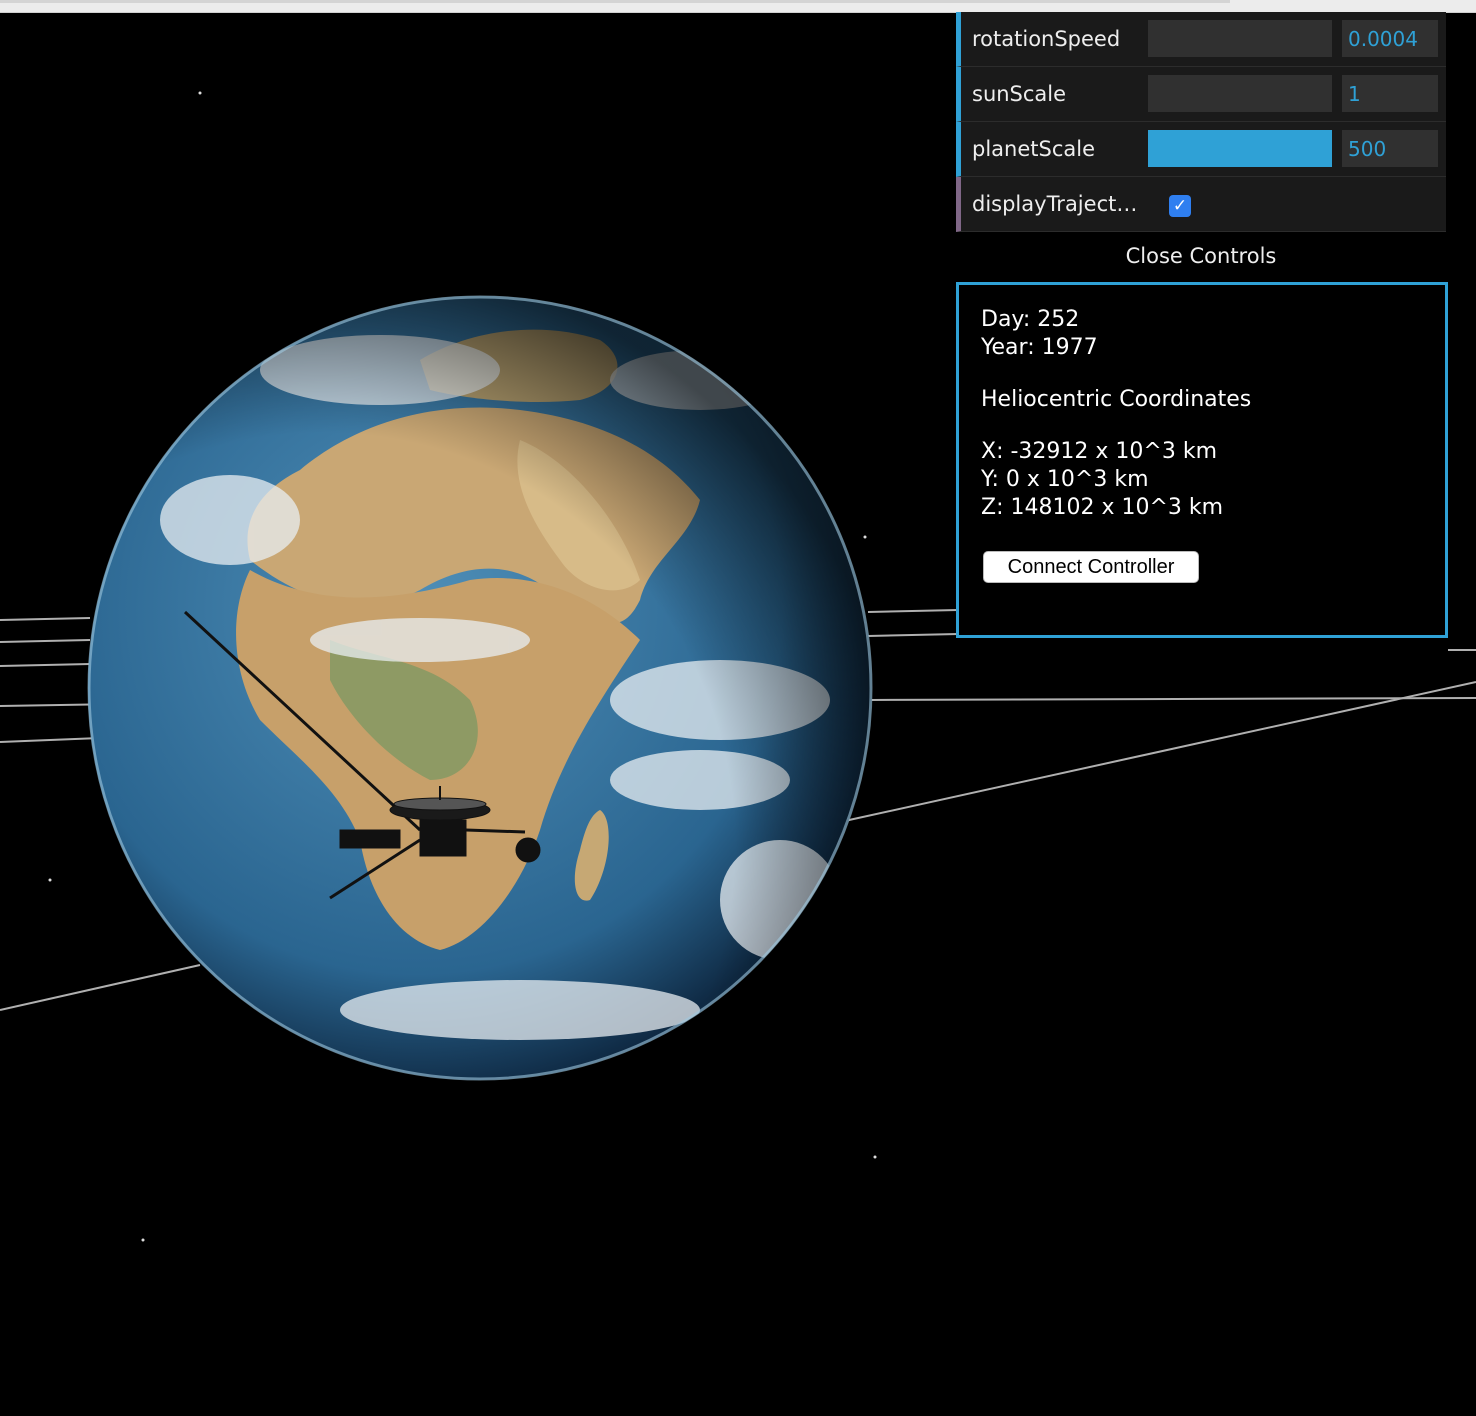 This screenshot has height=1416, width=1476. What do you see at coordinates (1019, 94) in the screenshot?
I see `control-label: sunScale` at bounding box center [1019, 94].